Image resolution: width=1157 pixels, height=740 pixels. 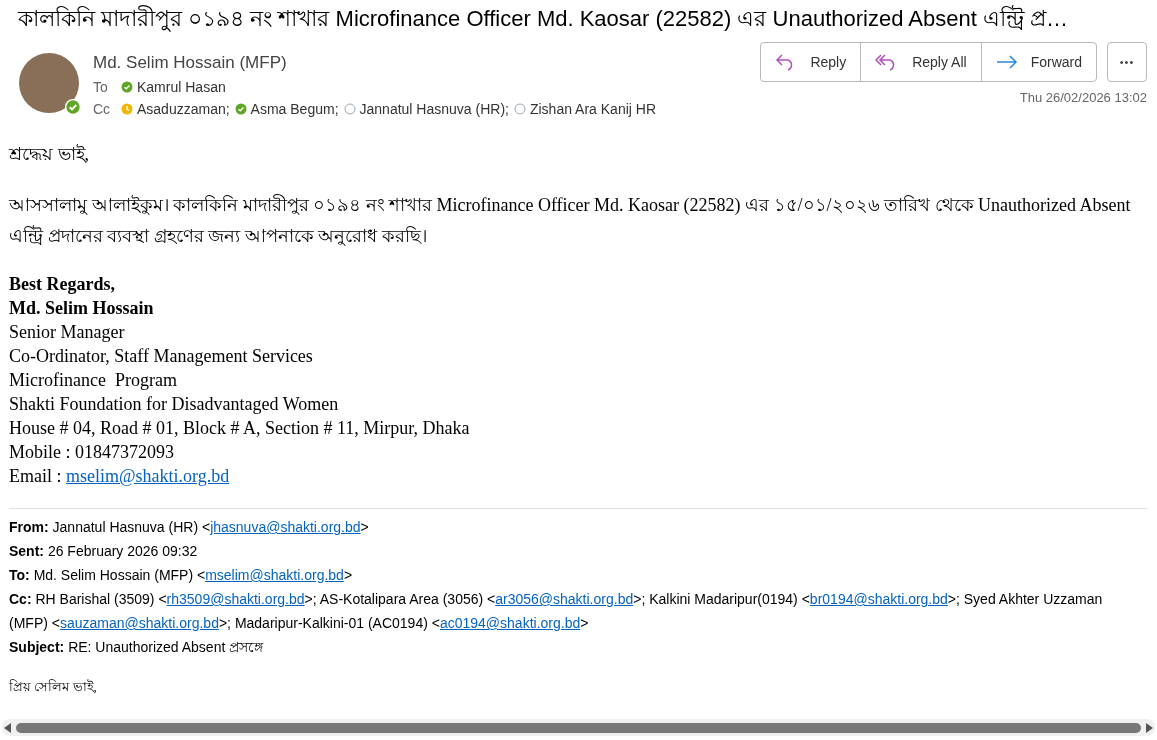 I want to click on email-link: rh3509@shakti.org.bd, so click(x=235, y=599).